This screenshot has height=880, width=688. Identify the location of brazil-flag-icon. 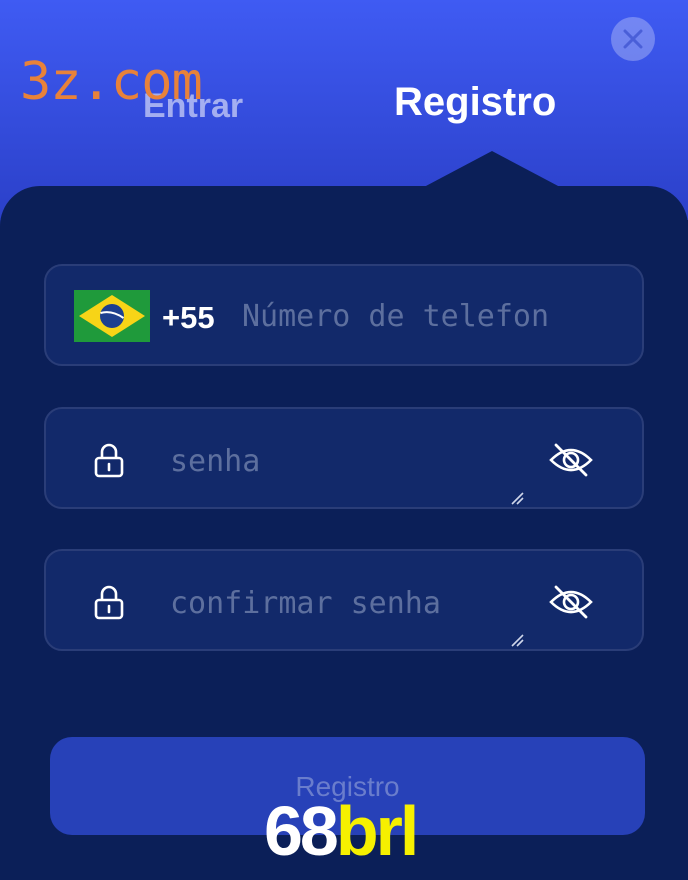
(112, 316).